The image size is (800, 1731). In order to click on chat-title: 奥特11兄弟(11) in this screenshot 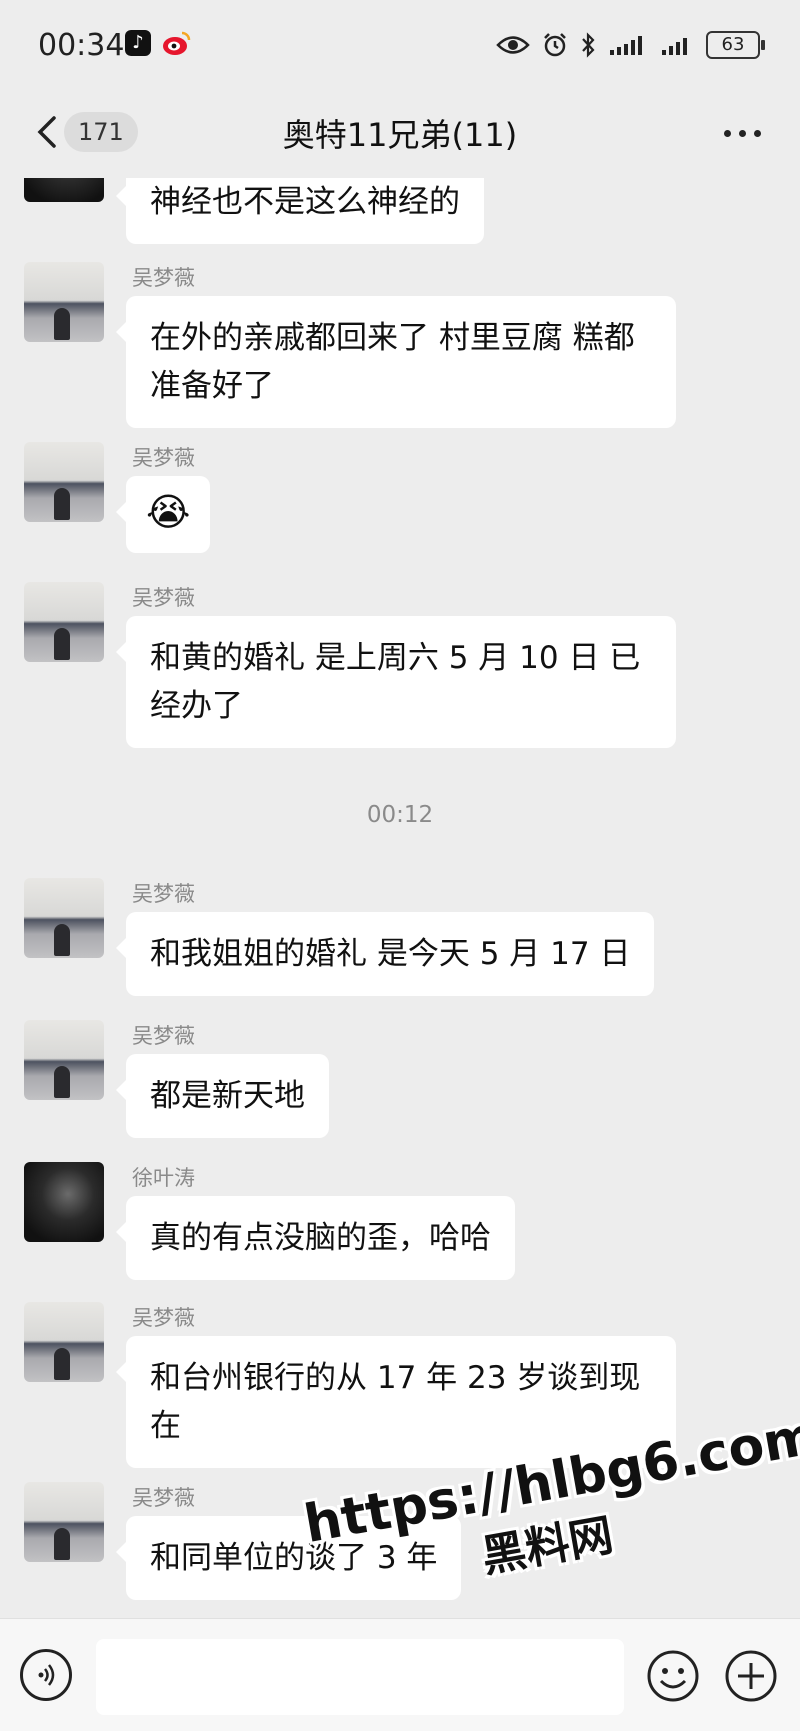, I will do `click(400, 135)`.